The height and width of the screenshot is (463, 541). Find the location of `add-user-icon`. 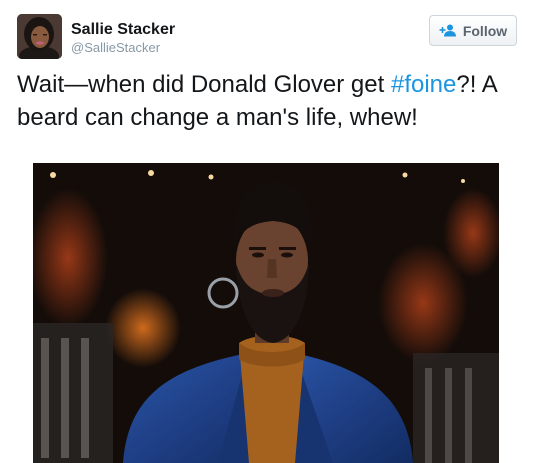

add-user-icon is located at coordinates (448, 30).